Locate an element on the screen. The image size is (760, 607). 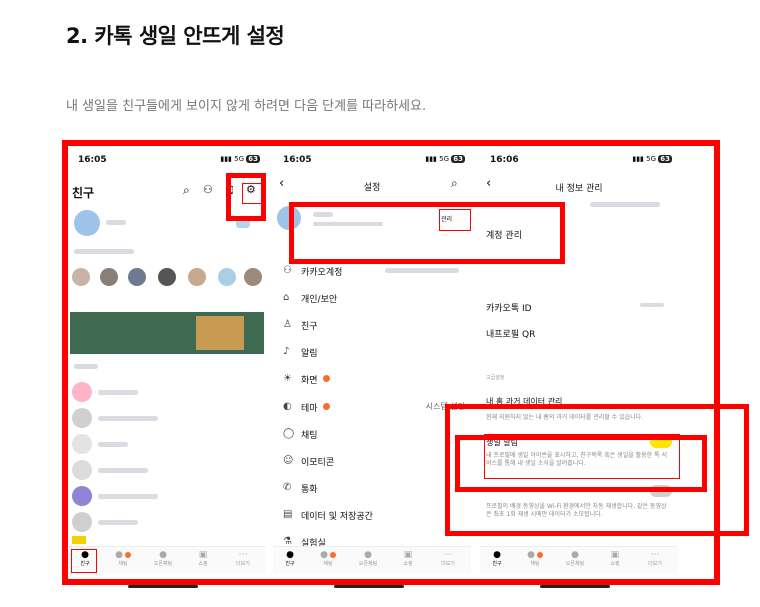
page-title: 2. 카톡 생일 안뜨게 설정 is located at coordinates (175, 36).